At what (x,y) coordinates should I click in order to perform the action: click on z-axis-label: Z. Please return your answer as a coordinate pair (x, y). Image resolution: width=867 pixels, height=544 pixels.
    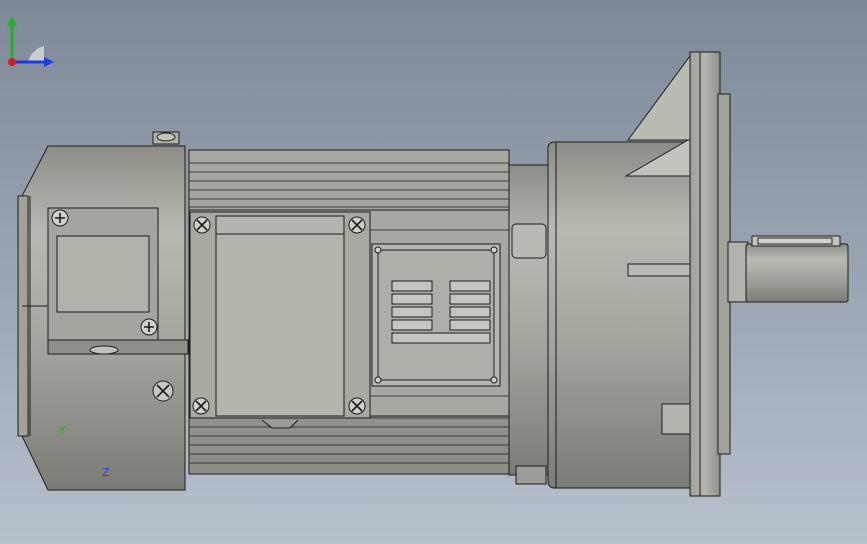
    Looking at the image, I should click on (106, 472).